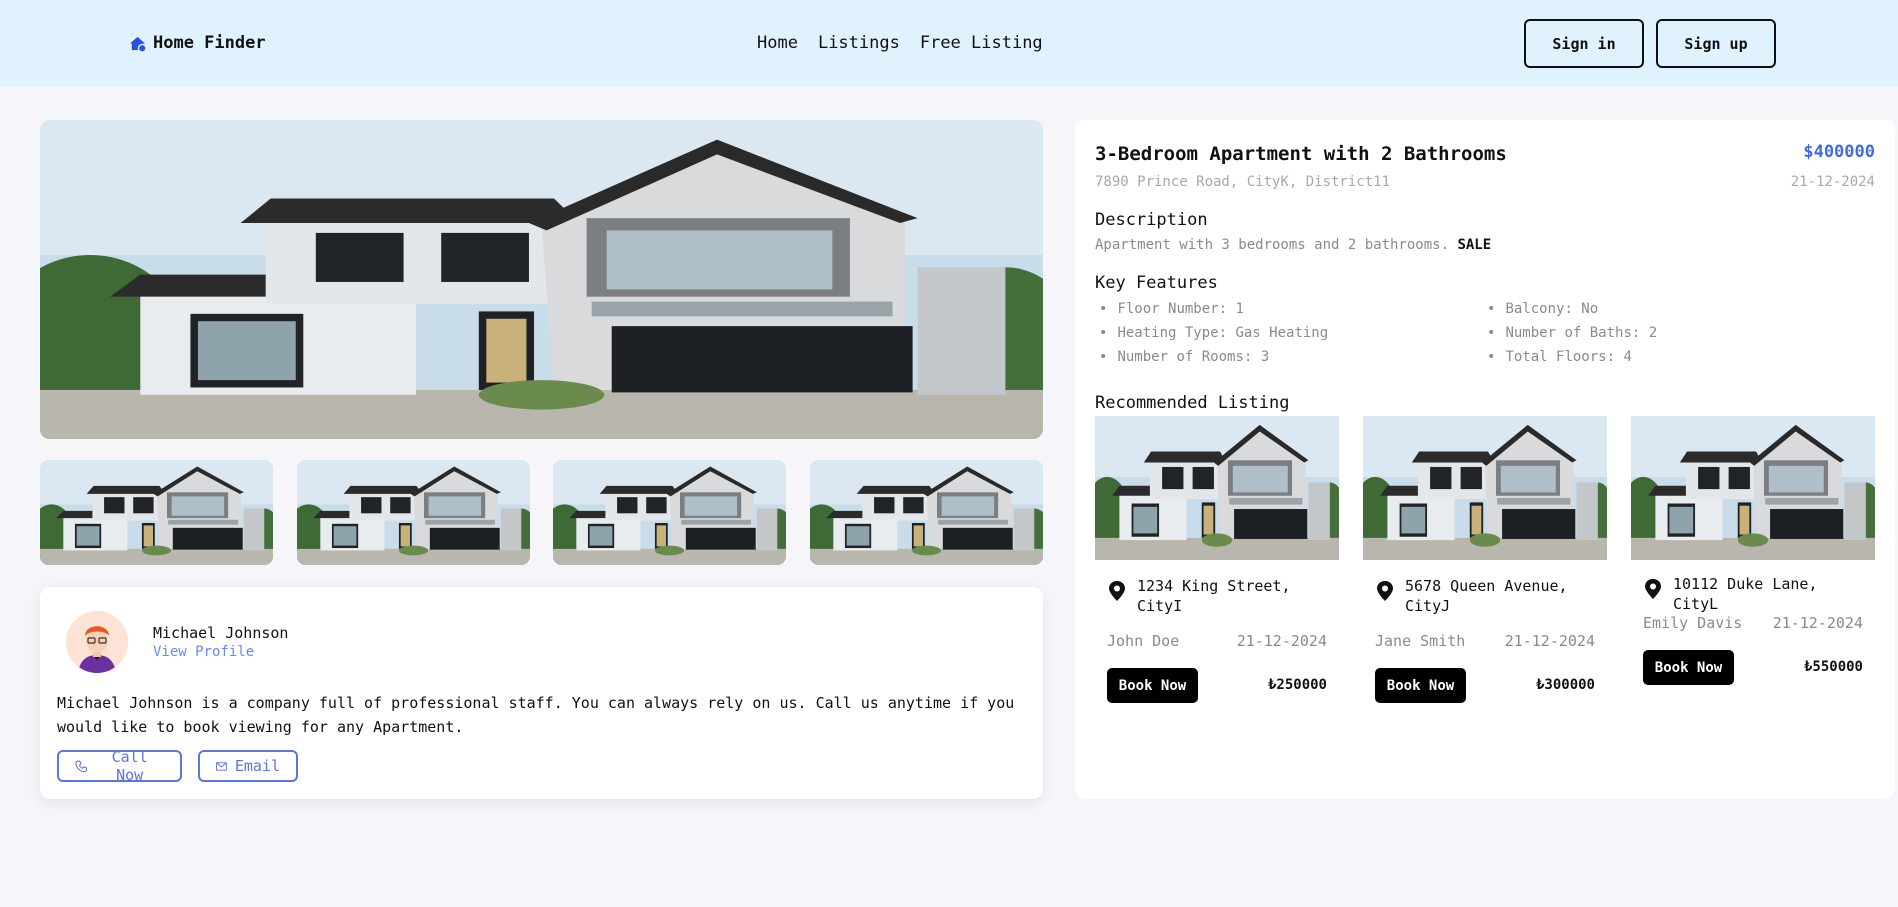  What do you see at coordinates (1214, 596) in the screenshot?
I see `recommended-address: 1234 King Street, CityI` at bounding box center [1214, 596].